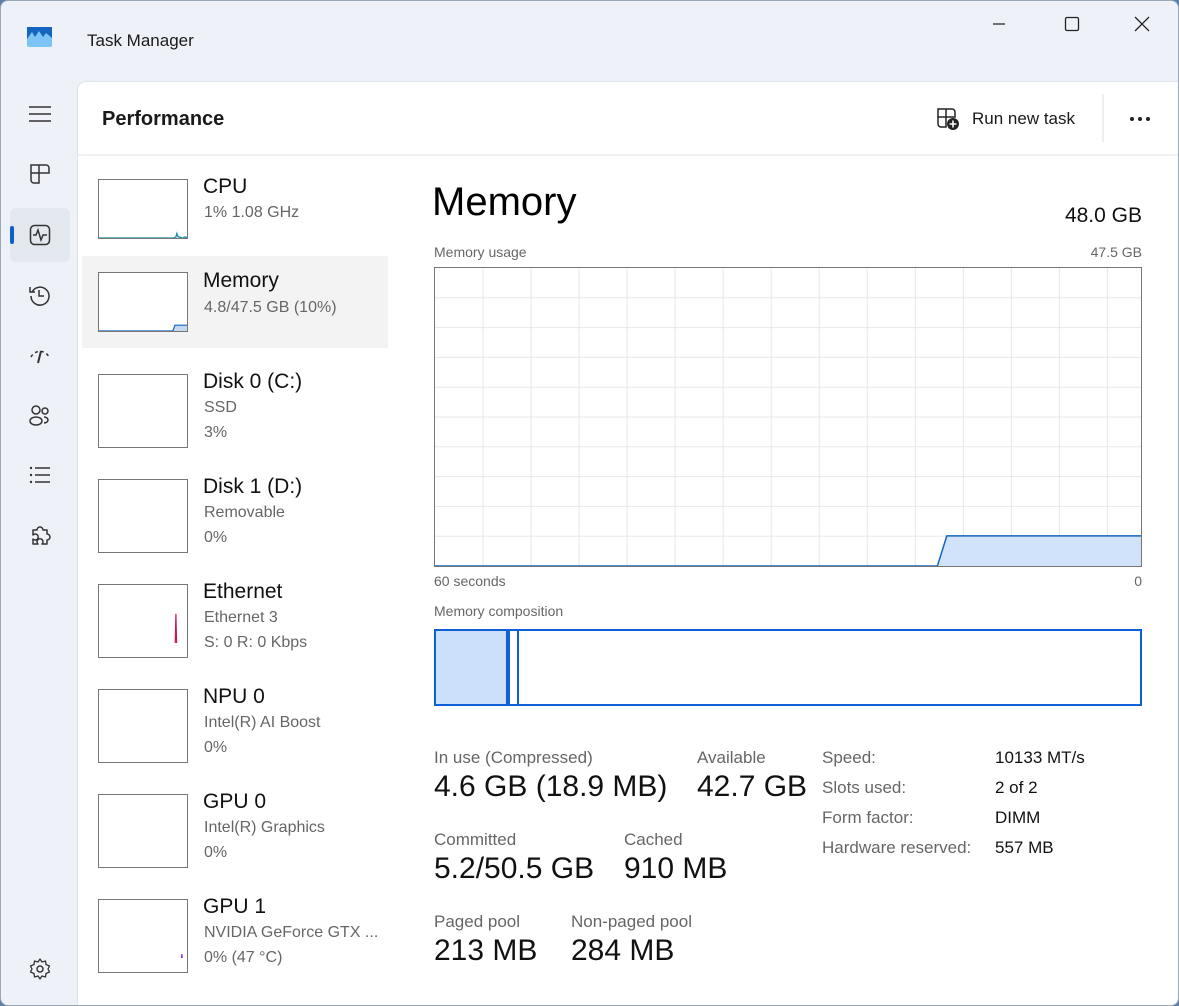 This screenshot has width=1179, height=1006. I want to click on spec-slots-label: Slots used:, so click(864, 787).